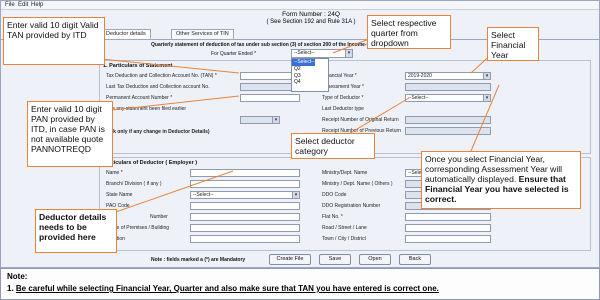  What do you see at coordinates (260, 120) in the screenshot?
I see `earlier-statement-select: ▾` at bounding box center [260, 120].